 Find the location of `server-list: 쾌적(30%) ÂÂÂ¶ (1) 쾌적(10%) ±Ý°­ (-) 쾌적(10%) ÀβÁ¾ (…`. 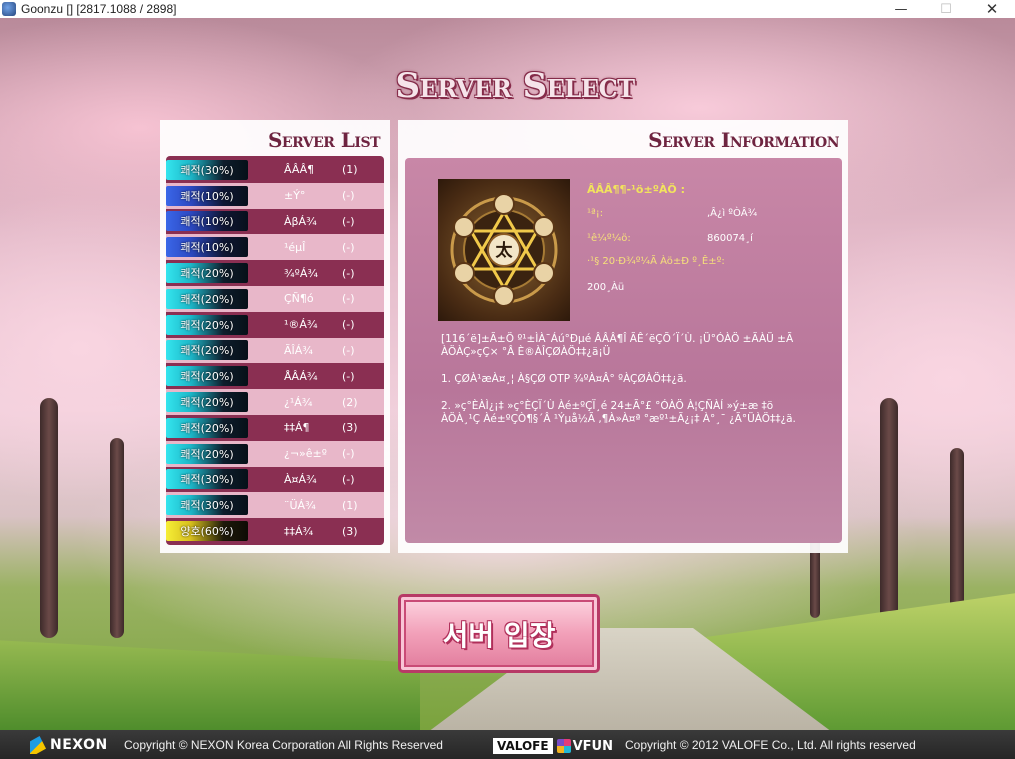

server-list: 쾌적(30%) ÂÂÂ¶ (1) 쾌적(10%) ±Ý°­ (-) 쾌적(10%) ÀβÁ¾ (… is located at coordinates (275, 350).